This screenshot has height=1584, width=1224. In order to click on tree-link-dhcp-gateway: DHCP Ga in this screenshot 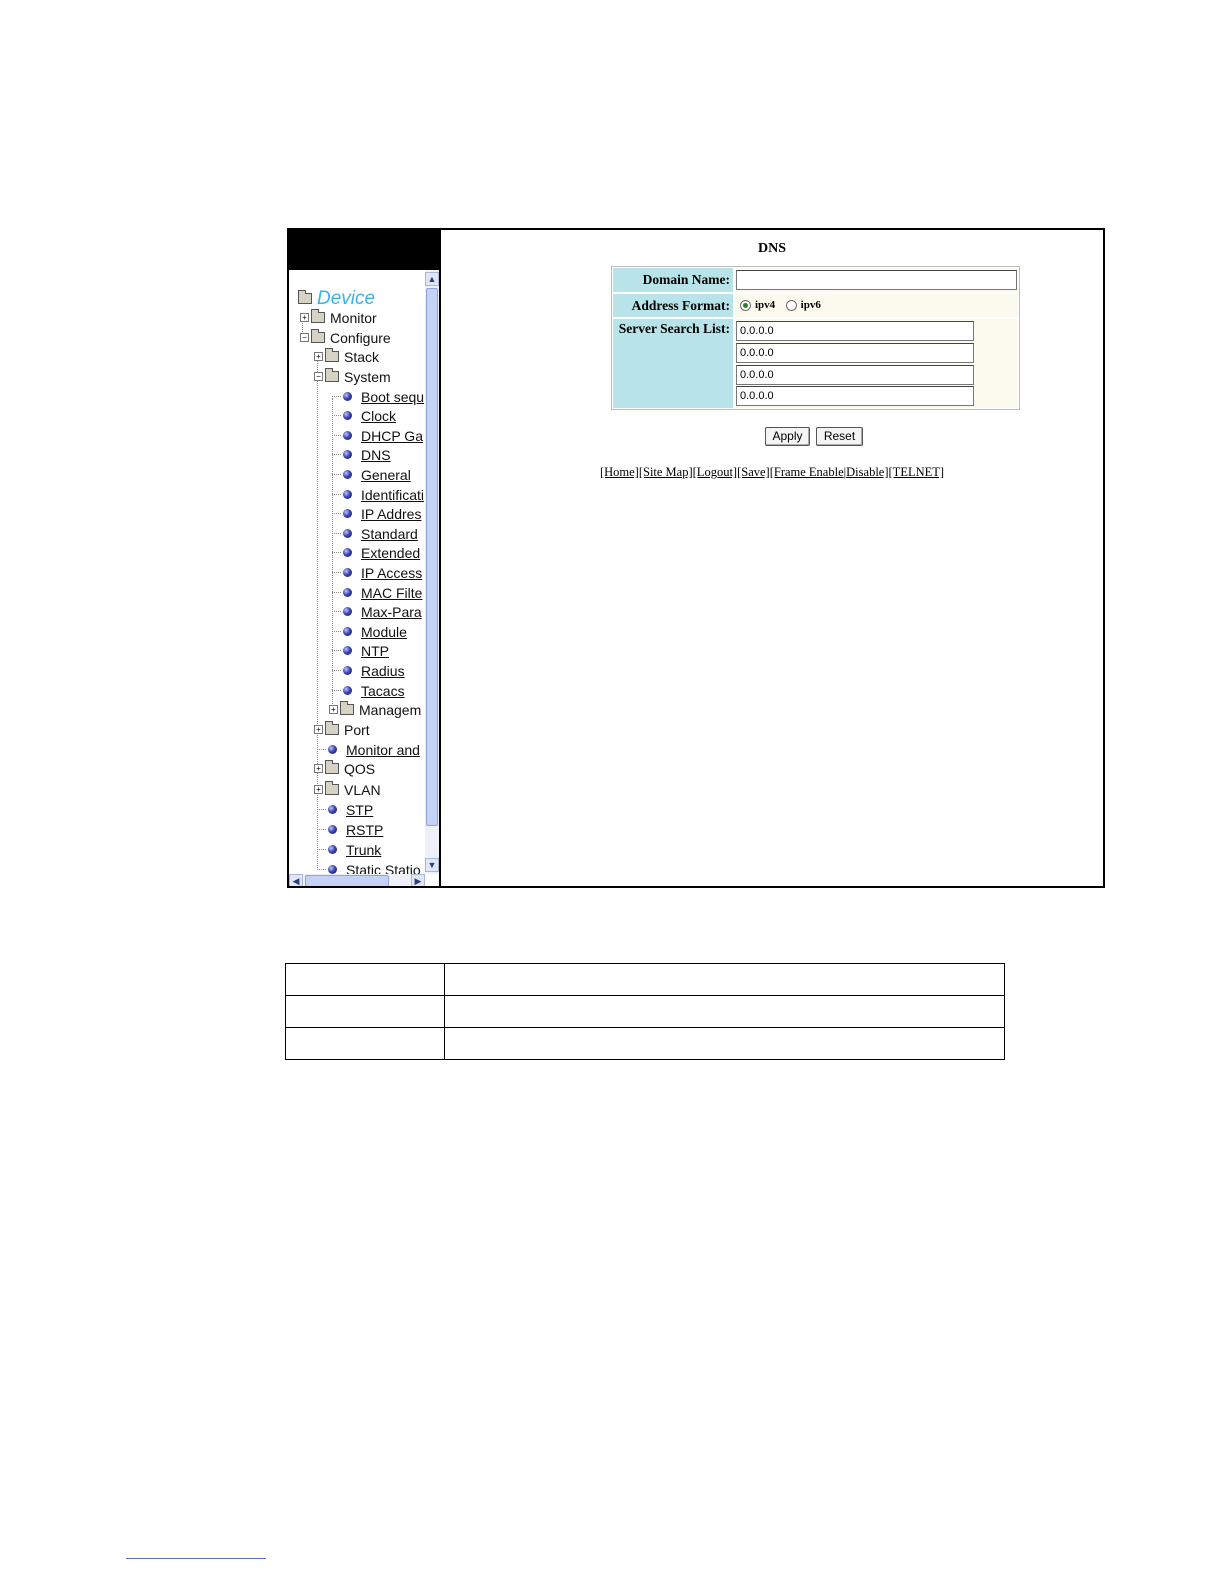, I will do `click(377, 435)`.